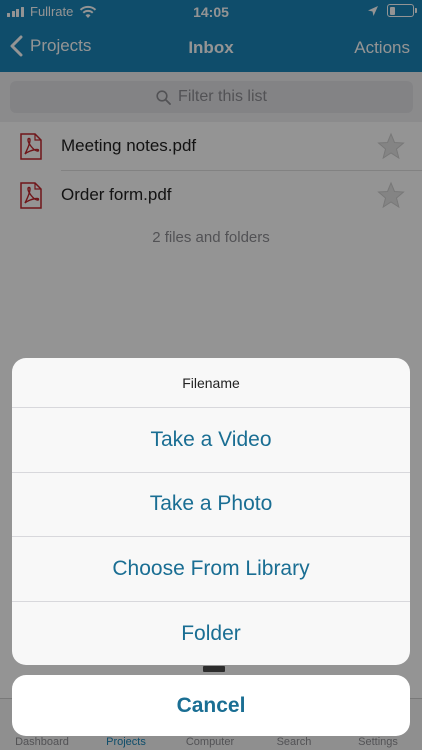  What do you see at coordinates (211, 440) in the screenshot?
I see `take-video-button: Take a Video` at bounding box center [211, 440].